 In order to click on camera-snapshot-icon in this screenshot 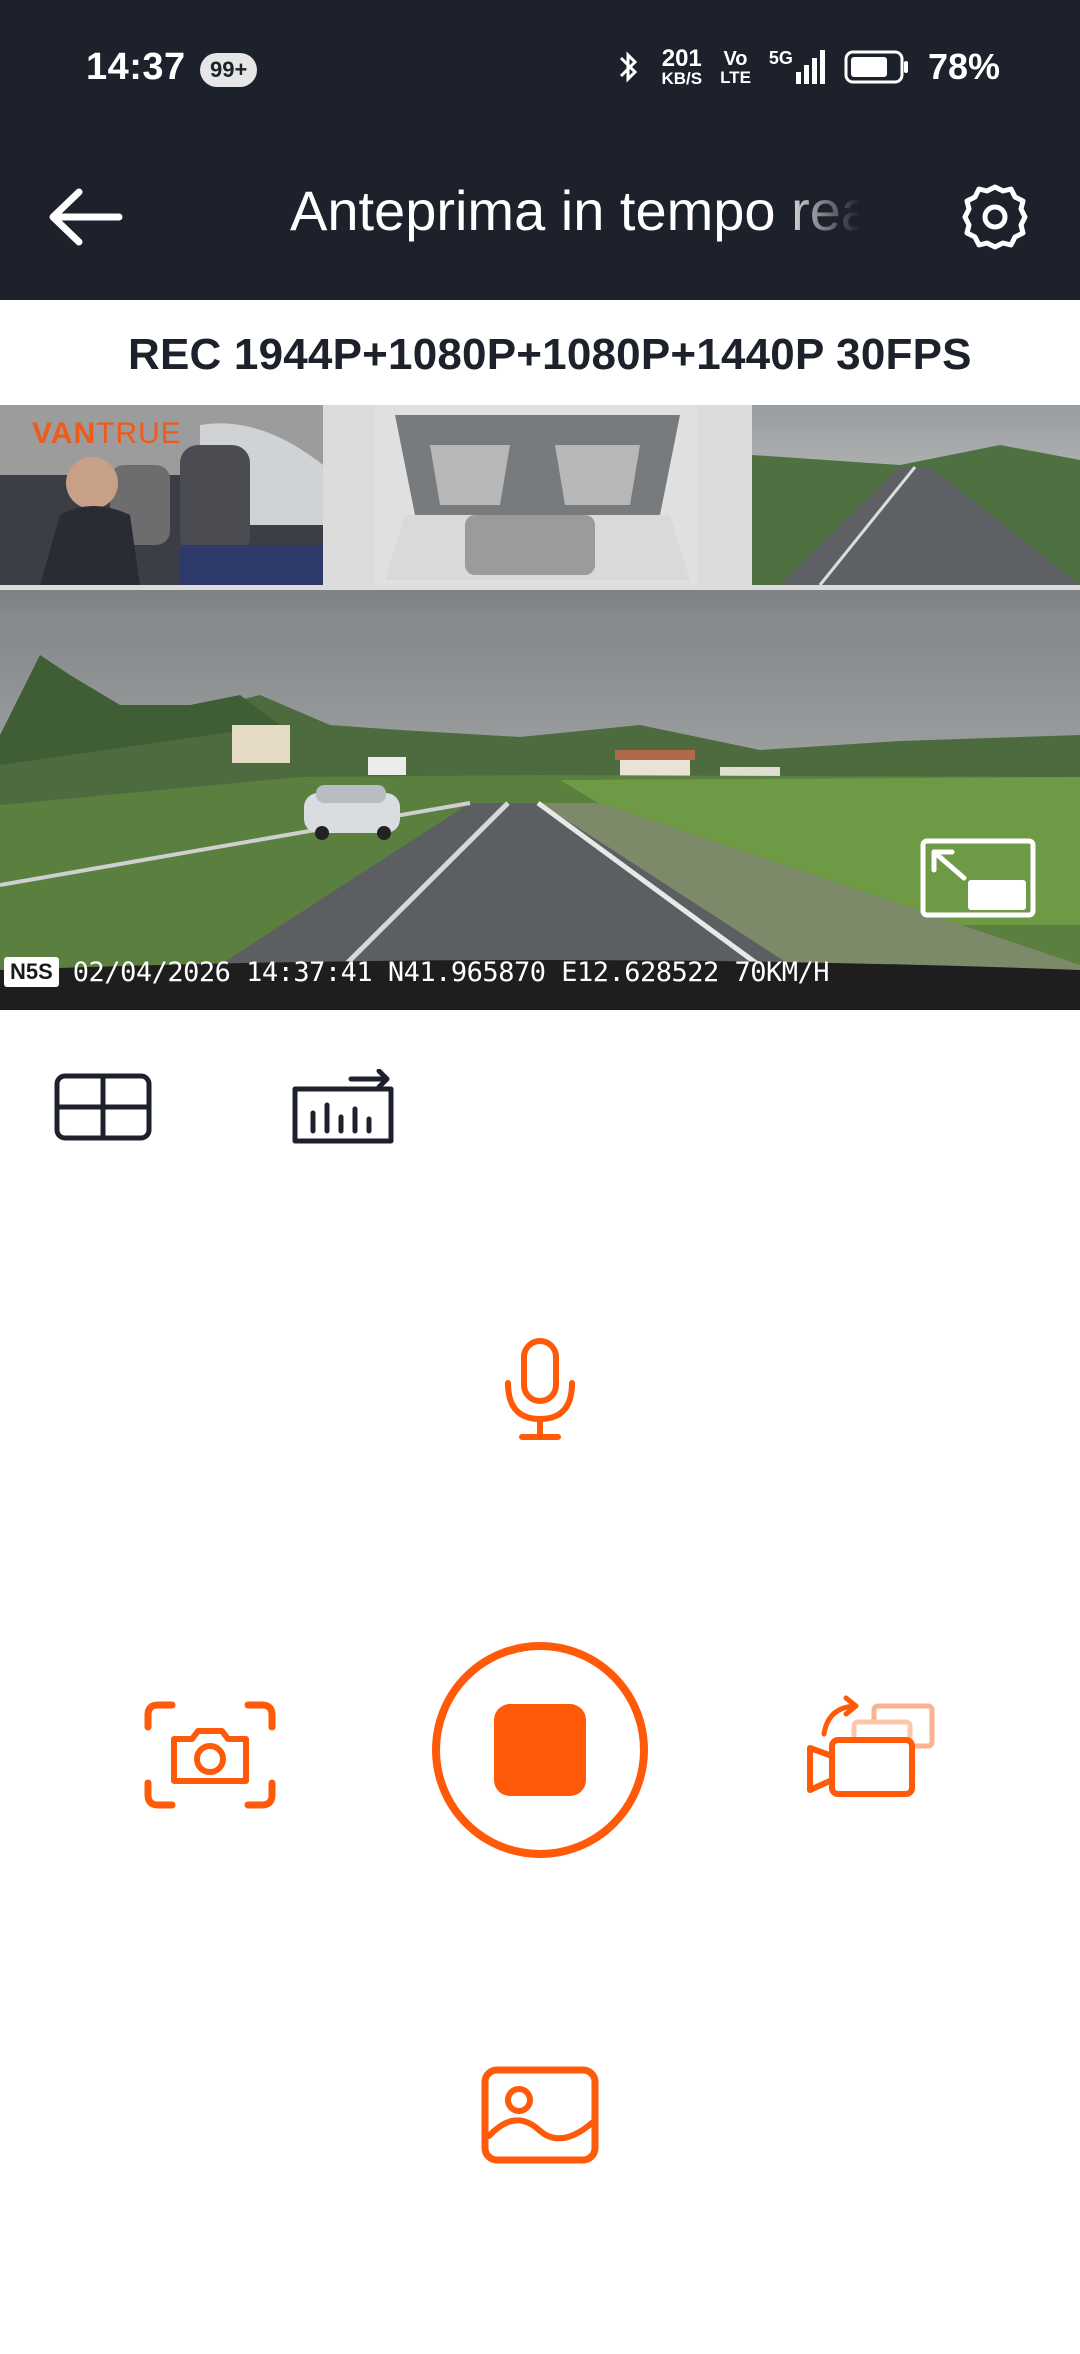, I will do `click(210, 1755)`.